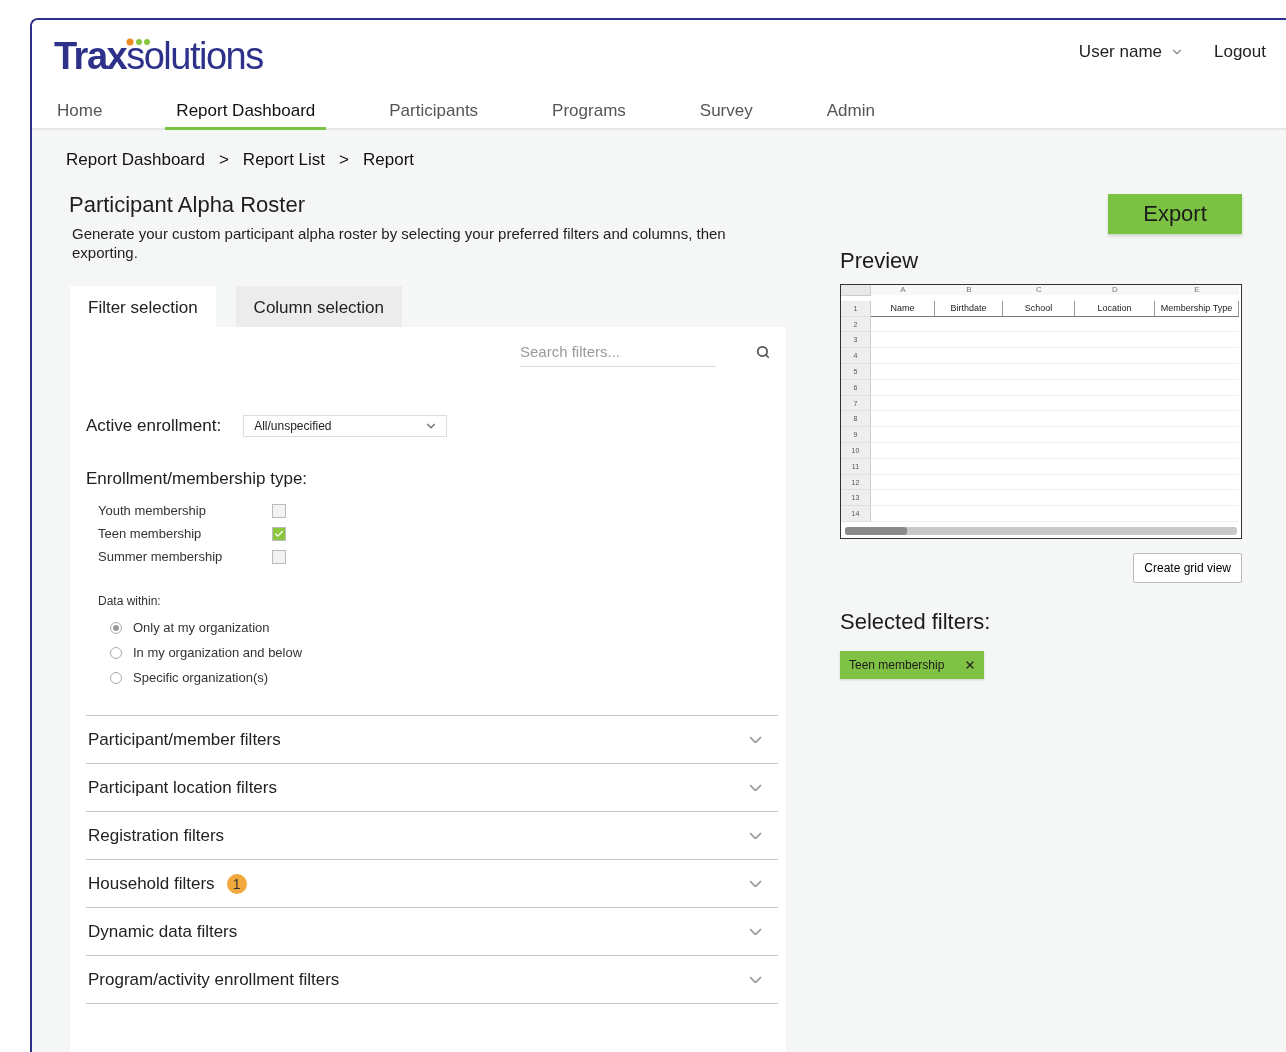 Image resolution: width=1286 pixels, height=1052 pixels. I want to click on count-badge: 1, so click(236, 883).